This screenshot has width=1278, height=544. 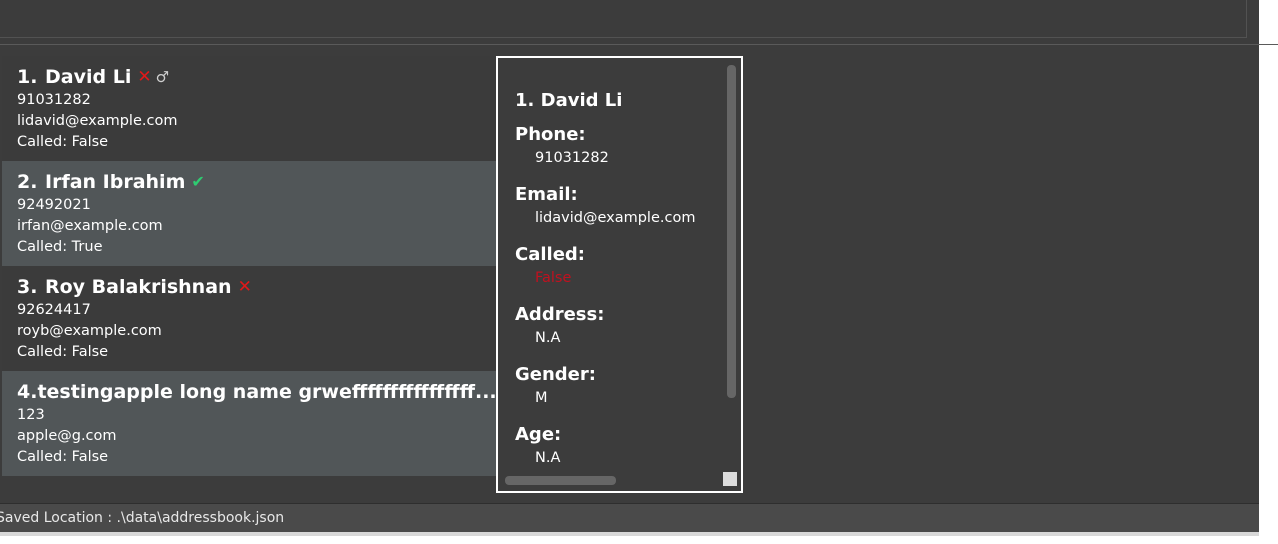 What do you see at coordinates (538, 434) in the screenshot?
I see `detail-age-label: Age:` at bounding box center [538, 434].